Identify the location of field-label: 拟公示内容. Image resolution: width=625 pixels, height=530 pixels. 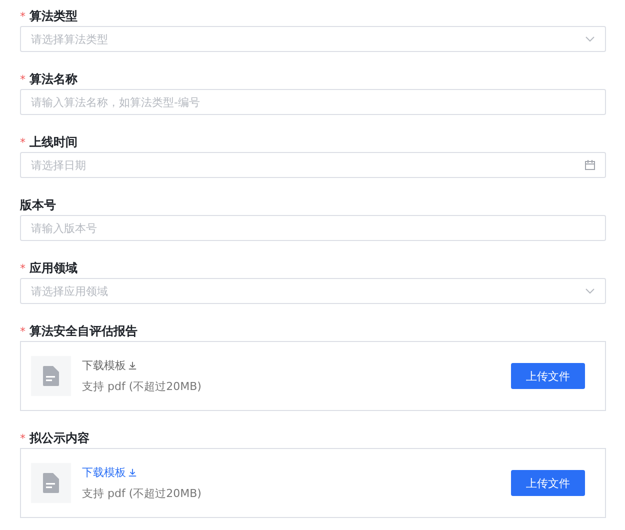
(60, 438).